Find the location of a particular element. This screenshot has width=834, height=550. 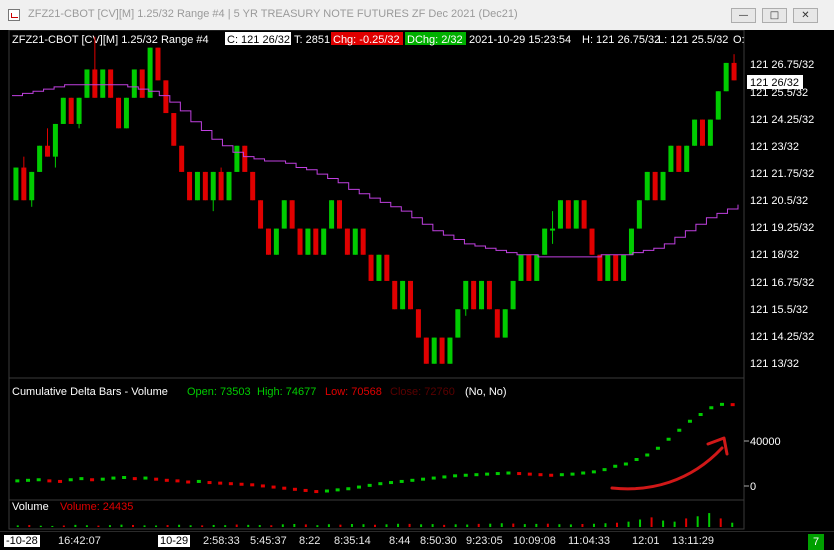

time-label: 8:22 is located at coordinates (310, 541).